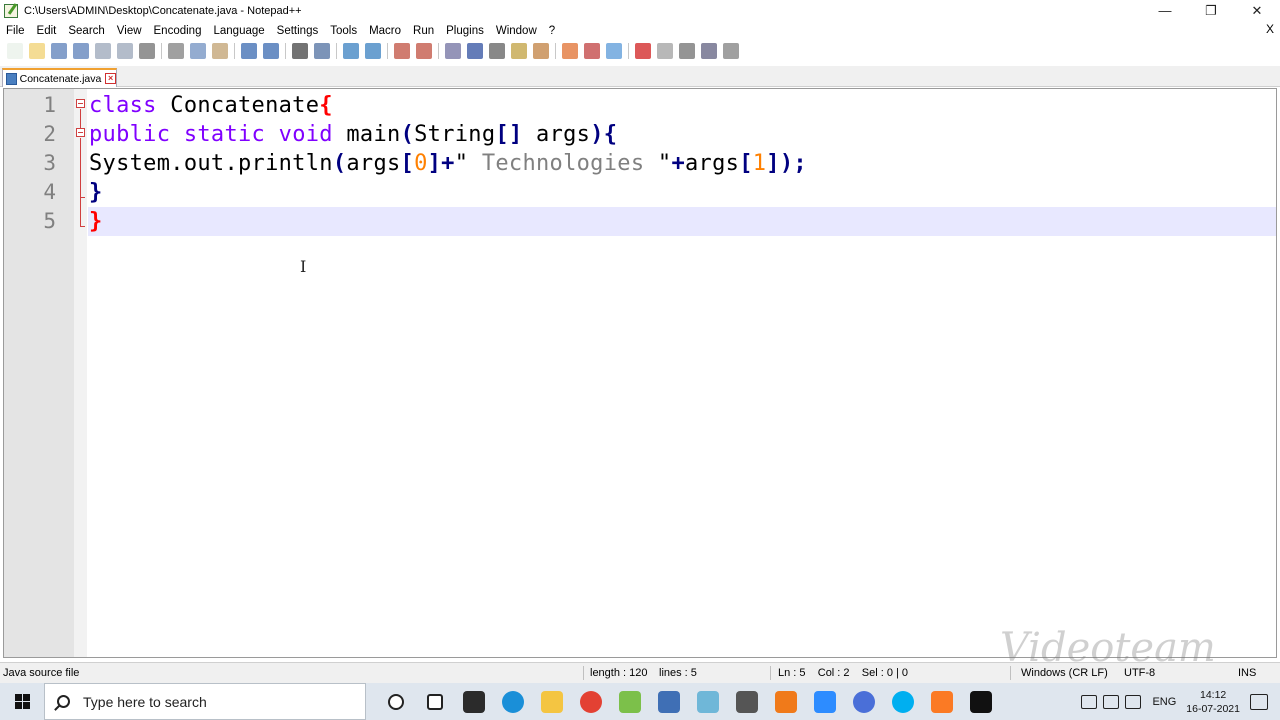 This screenshot has height=720, width=1280. I want to click on text-cursor-icon: I, so click(303, 266).